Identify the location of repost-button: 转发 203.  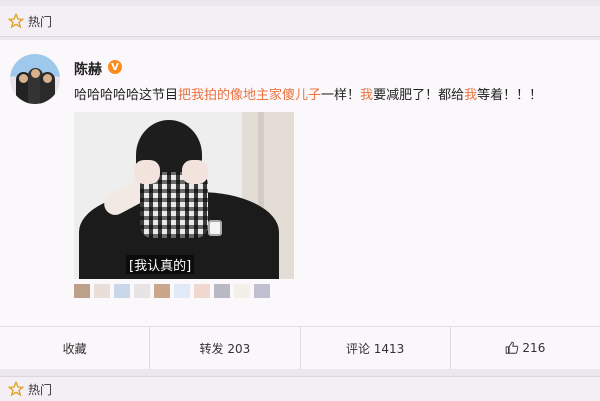
(225, 348).